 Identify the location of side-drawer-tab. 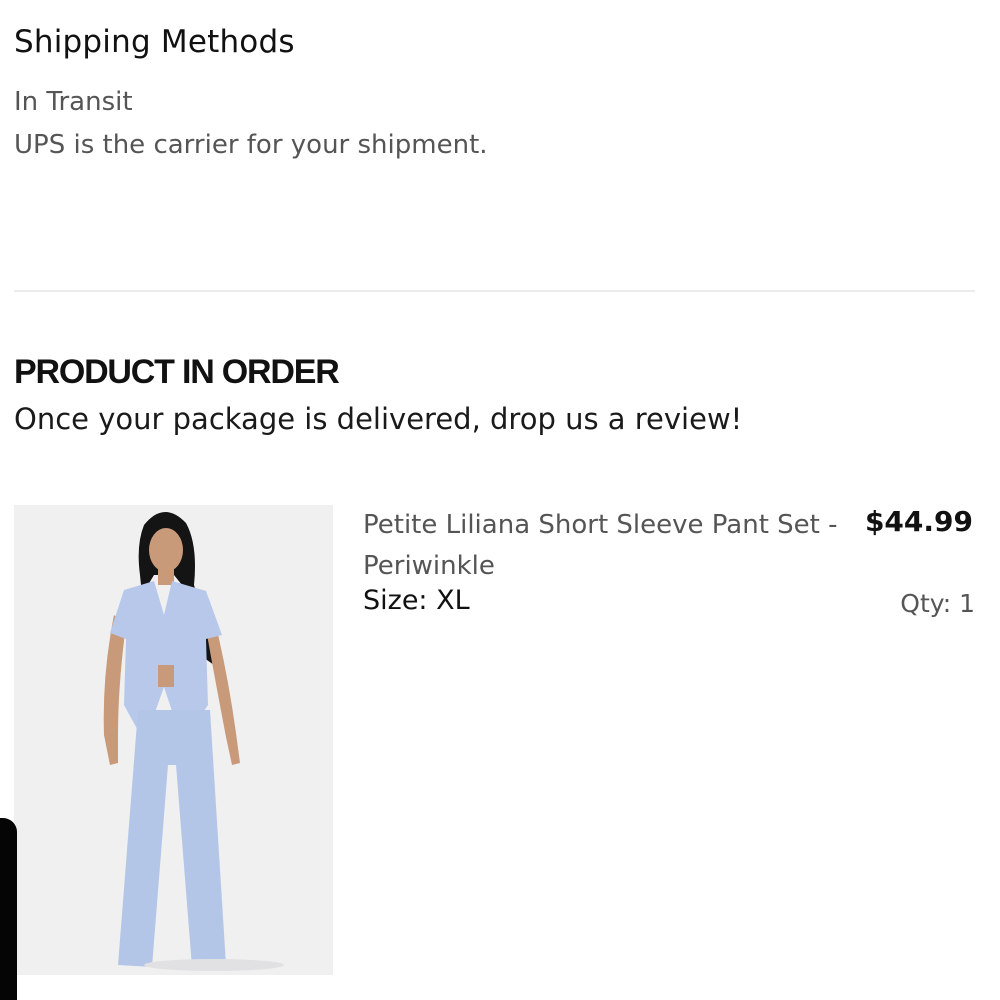
(8, 909).